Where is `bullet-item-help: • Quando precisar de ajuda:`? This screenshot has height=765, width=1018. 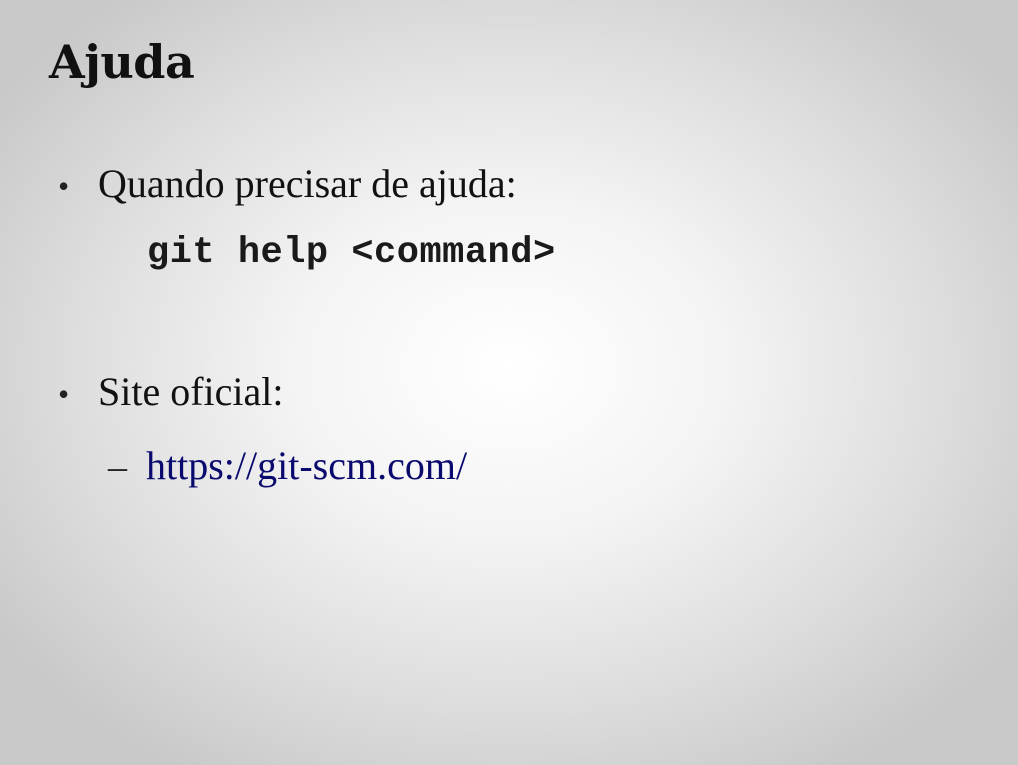 bullet-item-help: • Quando precisar de ajuda: is located at coordinates (287, 183).